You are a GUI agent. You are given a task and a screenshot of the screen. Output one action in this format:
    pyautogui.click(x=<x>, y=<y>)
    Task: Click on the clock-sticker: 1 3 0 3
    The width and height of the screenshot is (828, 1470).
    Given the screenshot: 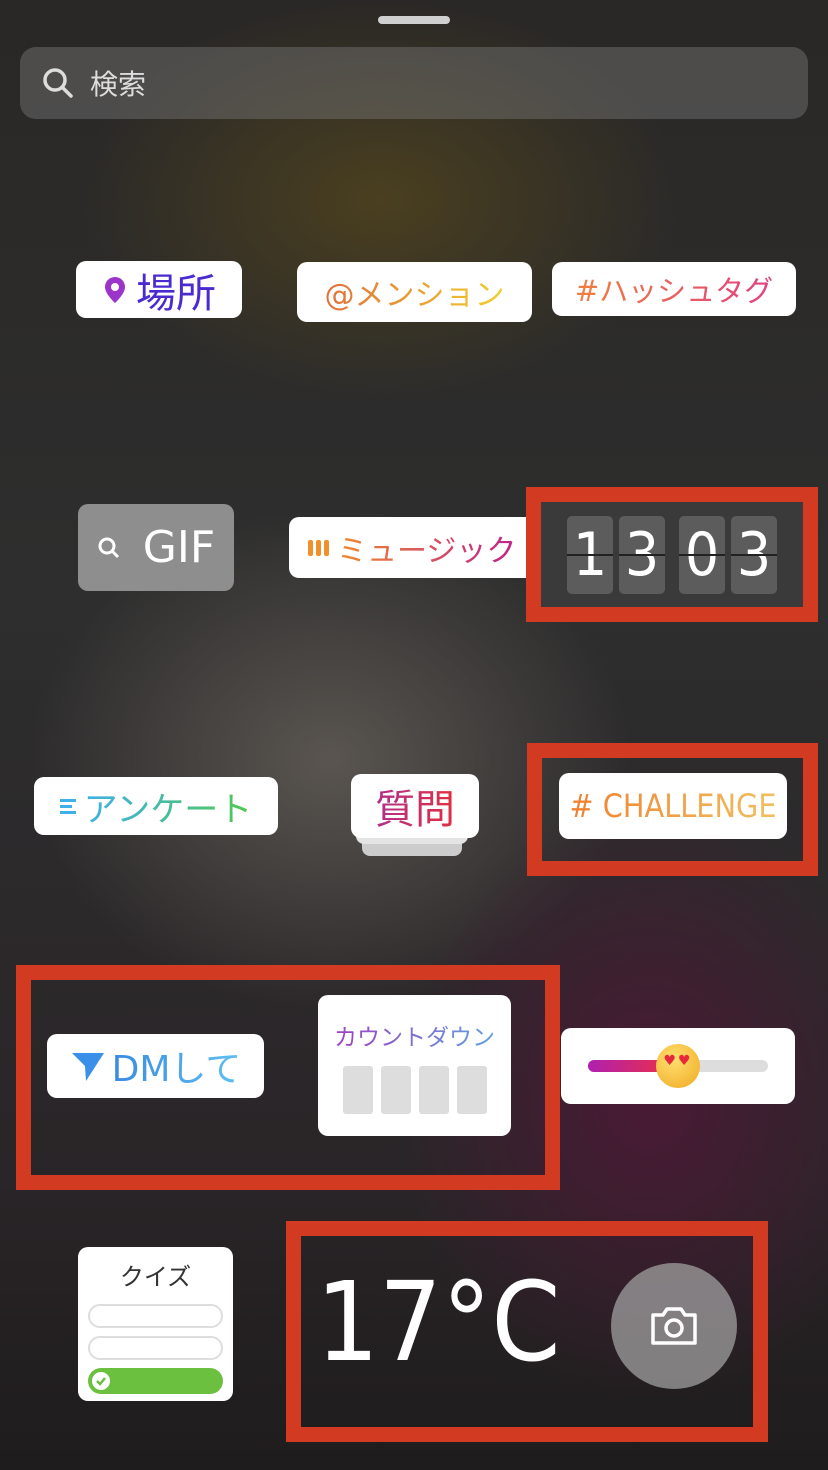 What is the action you would take?
    pyautogui.click(x=672, y=554)
    